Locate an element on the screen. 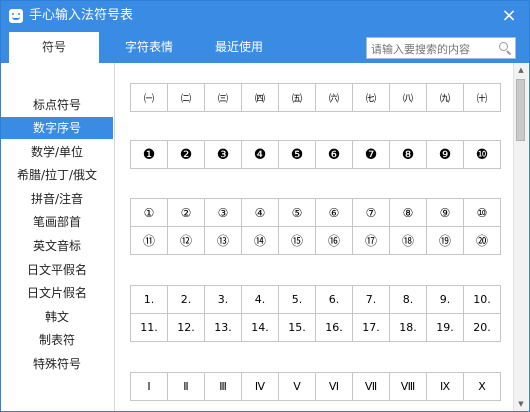 Image resolution: width=530 pixels, height=412 pixels. symbol-cell: 13. is located at coordinates (223, 327).